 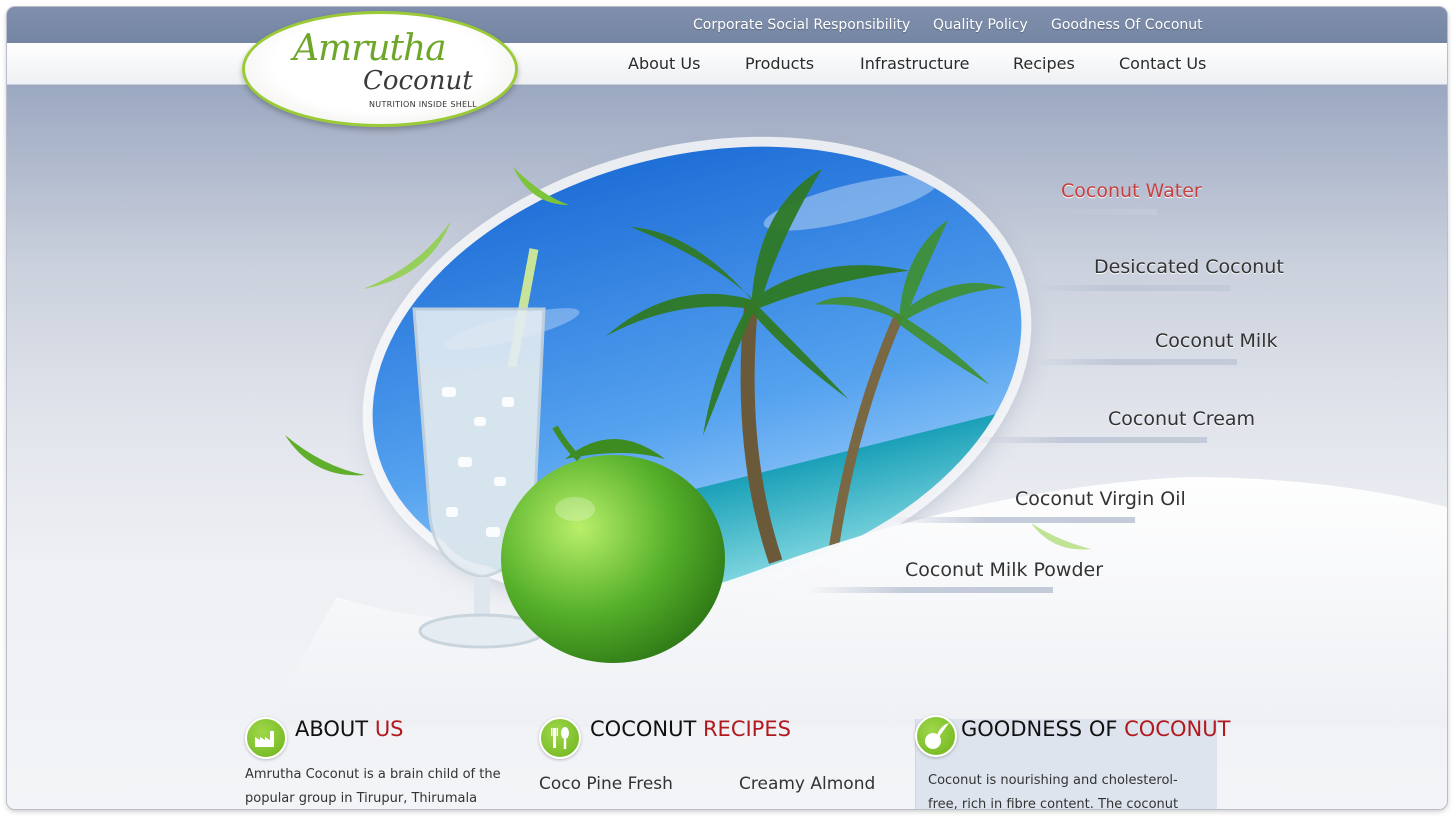 What do you see at coordinates (1127, 25) in the screenshot?
I see `top-link-goodness: Goodness Of Coconut` at bounding box center [1127, 25].